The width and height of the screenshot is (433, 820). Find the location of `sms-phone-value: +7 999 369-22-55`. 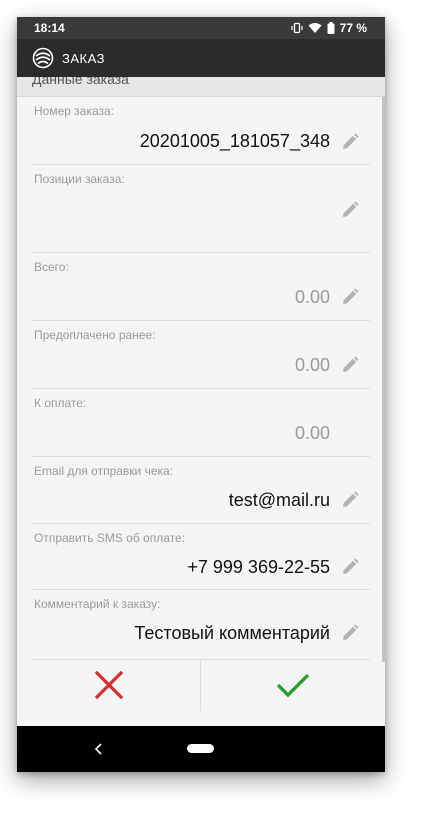

sms-phone-value: +7 999 369-22-55 is located at coordinates (258, 567).